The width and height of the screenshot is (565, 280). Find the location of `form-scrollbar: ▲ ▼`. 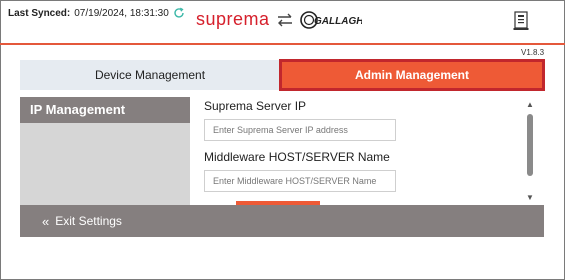

form-scrollbar: ▲ ▼ is located at coordinates (530, 152).